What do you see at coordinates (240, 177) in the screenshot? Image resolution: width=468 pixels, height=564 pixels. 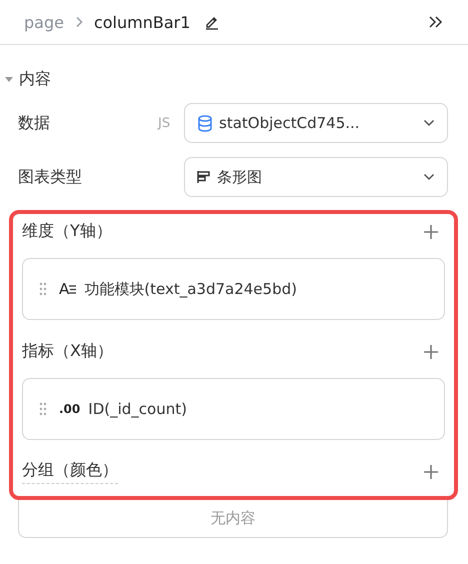 I see `select-value: 条形图` at bounding box center [240, 177].